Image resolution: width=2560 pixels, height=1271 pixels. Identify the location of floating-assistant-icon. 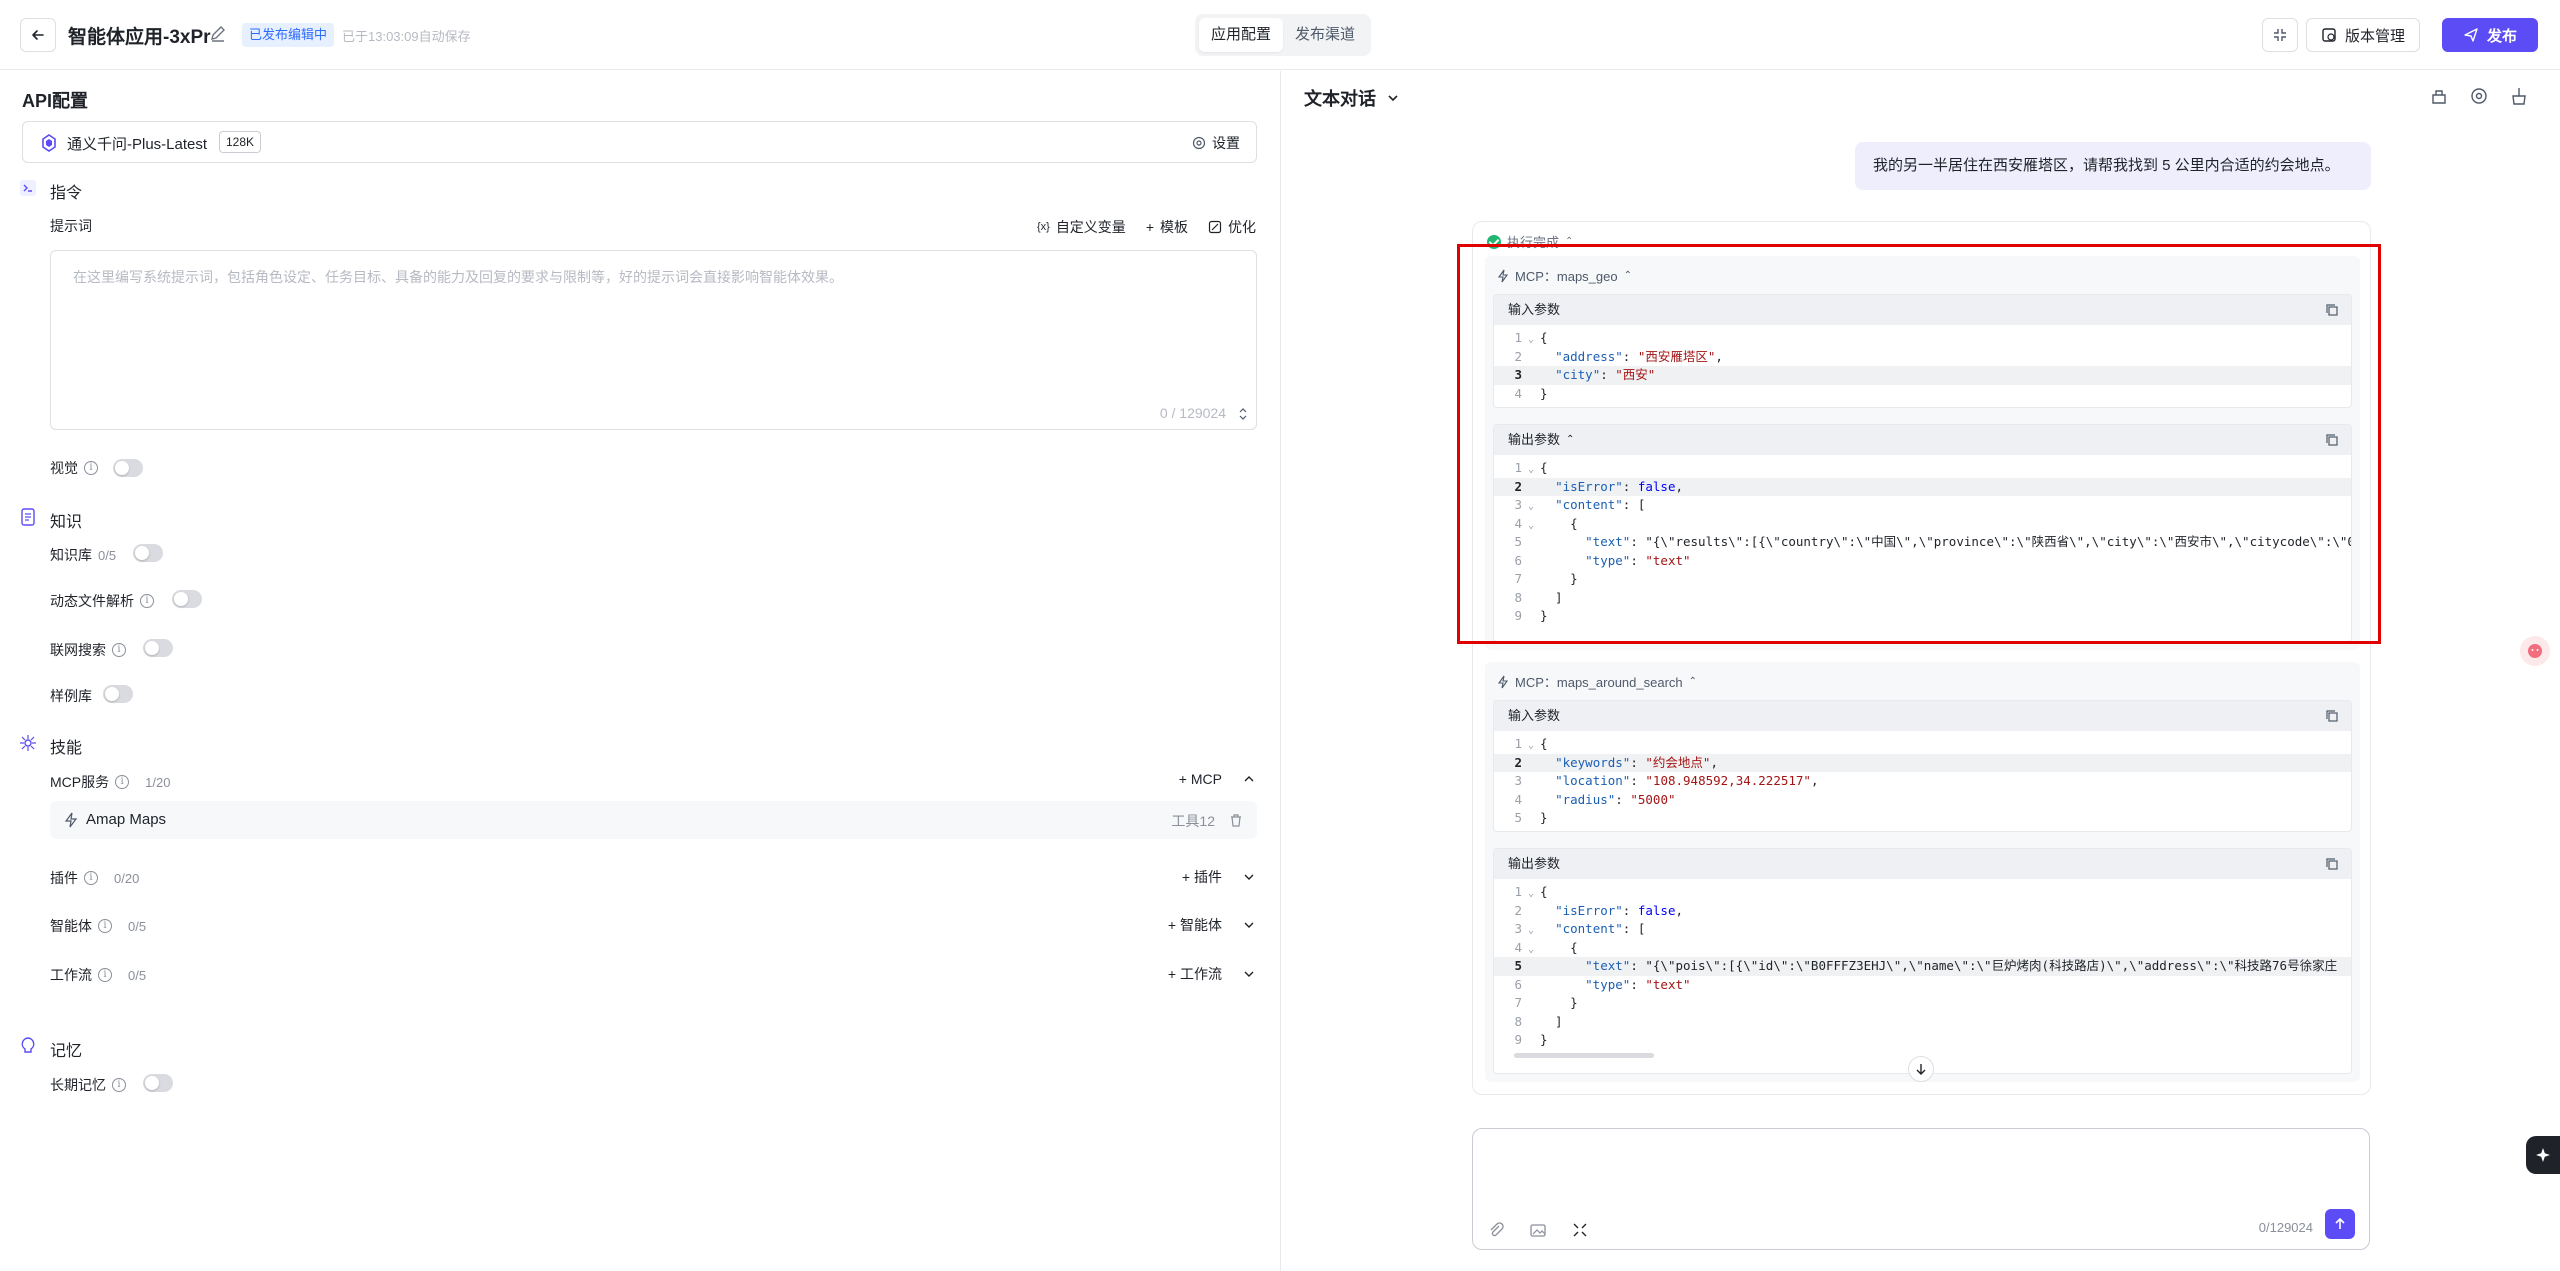
(2535, 651).